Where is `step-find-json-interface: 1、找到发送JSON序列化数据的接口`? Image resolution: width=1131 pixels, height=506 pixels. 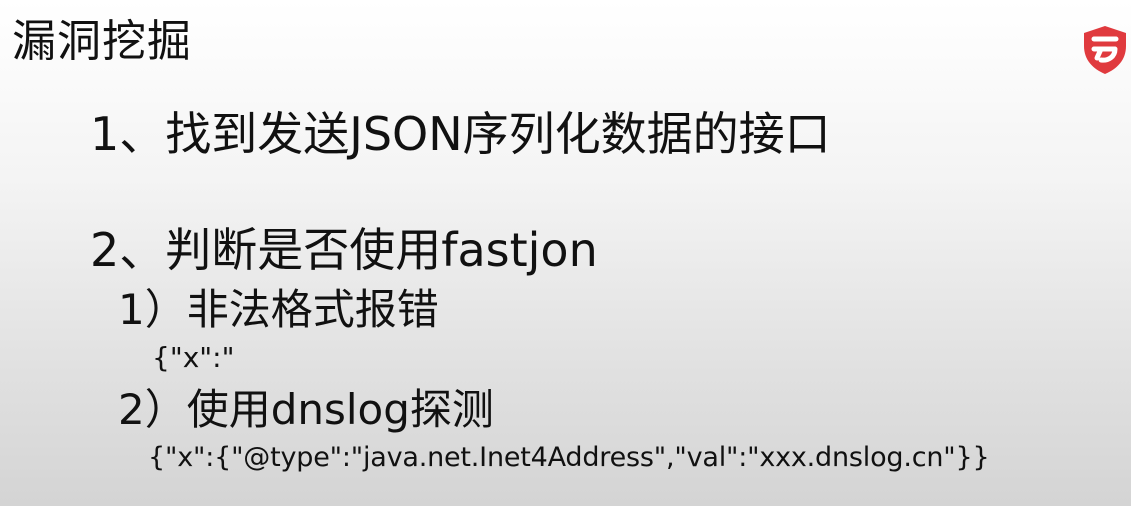 step-find-json-interface: 1、找到发送JSON序列化数据的接口 is located at coordinates (460, 134).